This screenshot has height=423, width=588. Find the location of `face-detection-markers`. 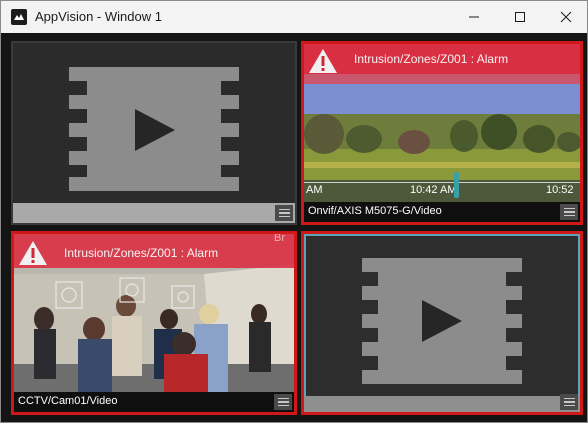

face-detection-markers is located at coordinates (125, 293).